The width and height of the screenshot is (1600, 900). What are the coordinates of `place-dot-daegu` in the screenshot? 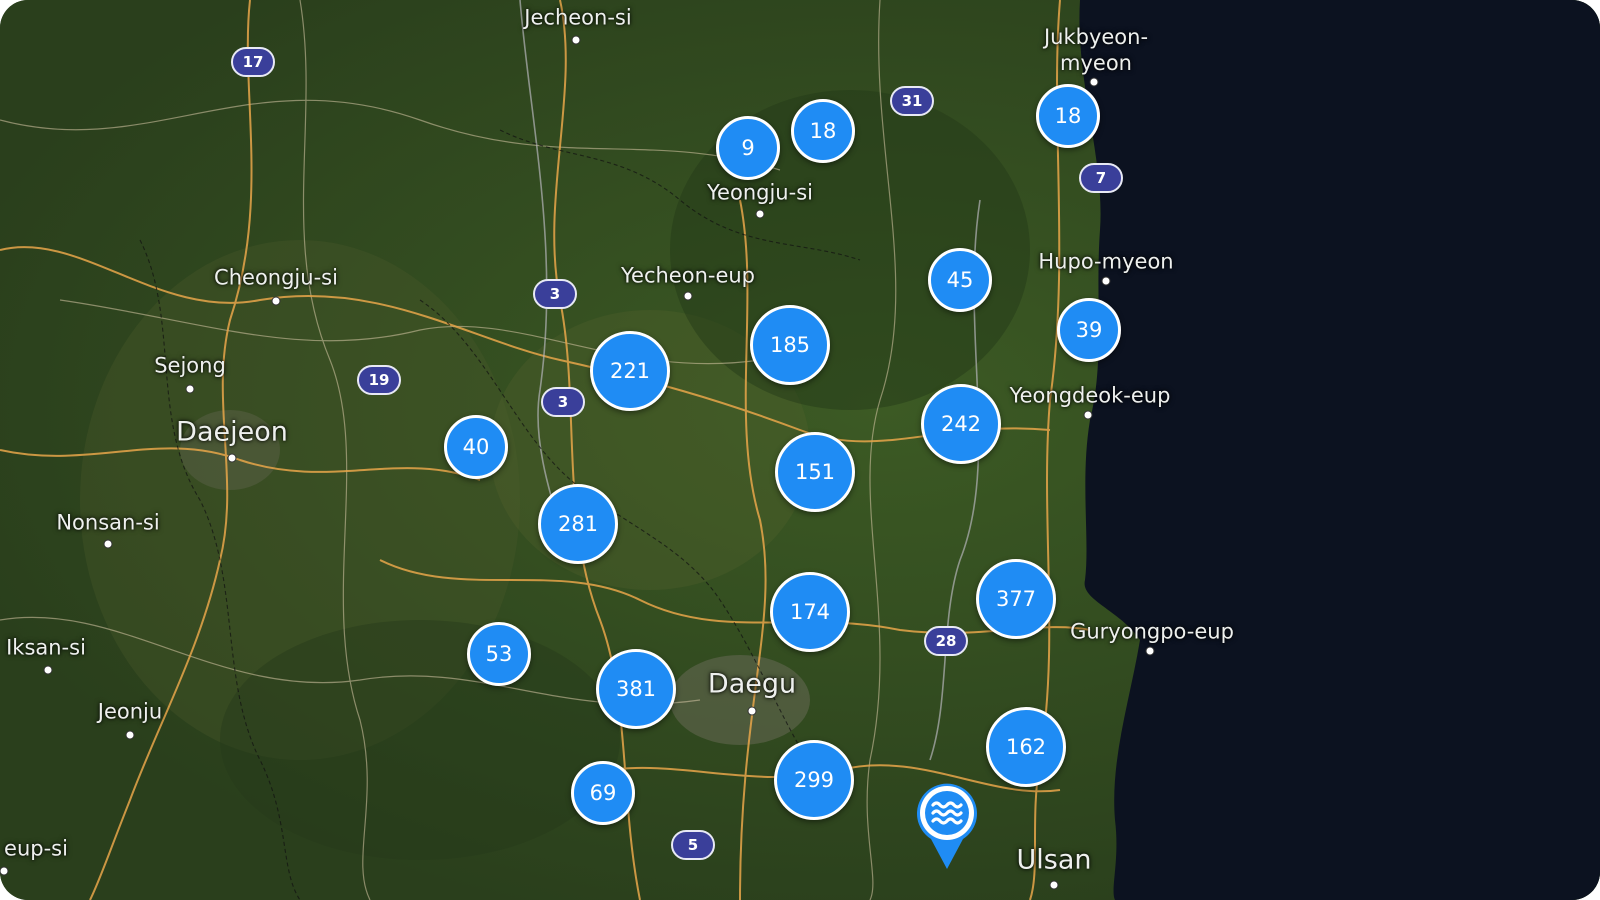 It's located at (752, 711).